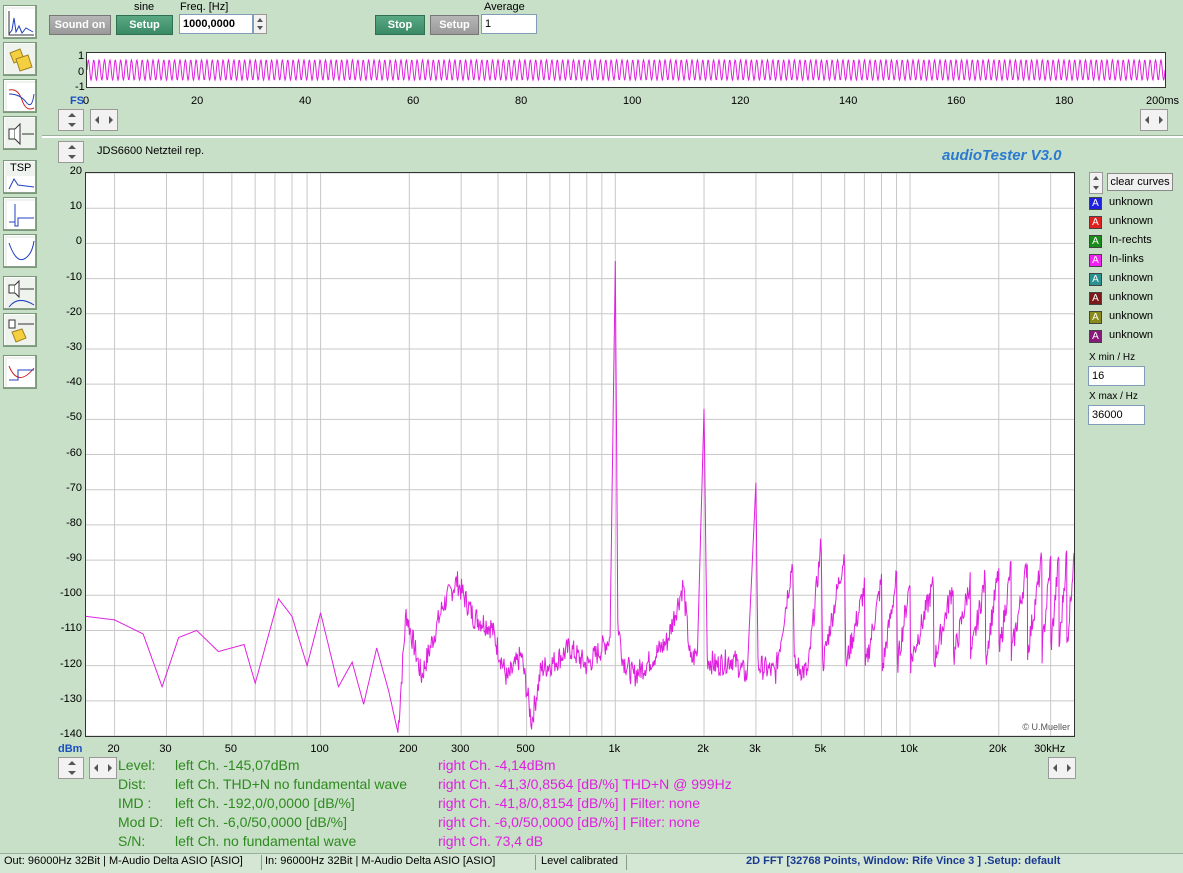 This screenshot has width=1183, height=873. I want to click on impulse-button, so click(20, 214).